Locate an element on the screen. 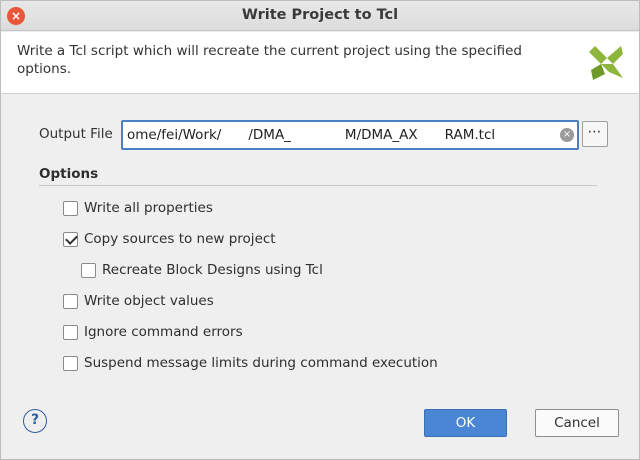 The width and height of the screenshot is (640, 460). output-file-label: Output File is located at coordinates (76, 134).